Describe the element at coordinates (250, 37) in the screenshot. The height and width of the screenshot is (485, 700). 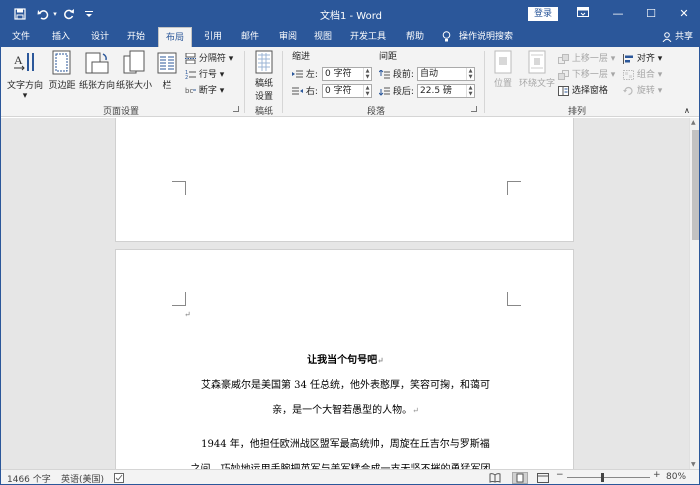
I see `tab-mailings: 邮件` at that location.